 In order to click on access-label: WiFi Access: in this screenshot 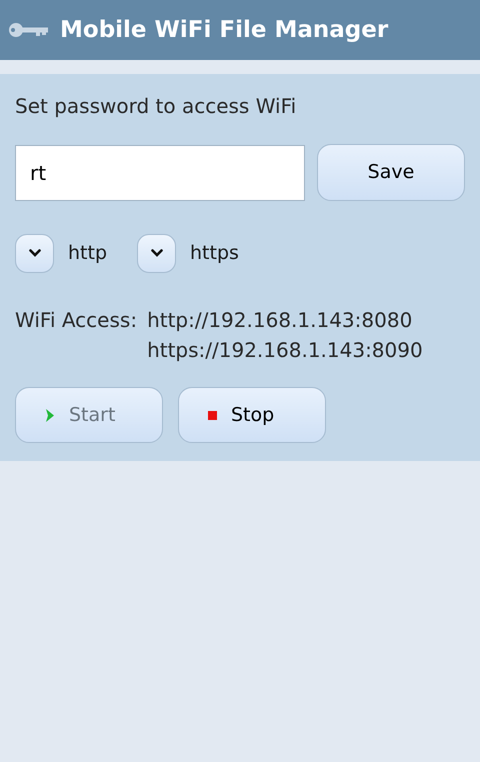, I will do `click(76, 320)`.